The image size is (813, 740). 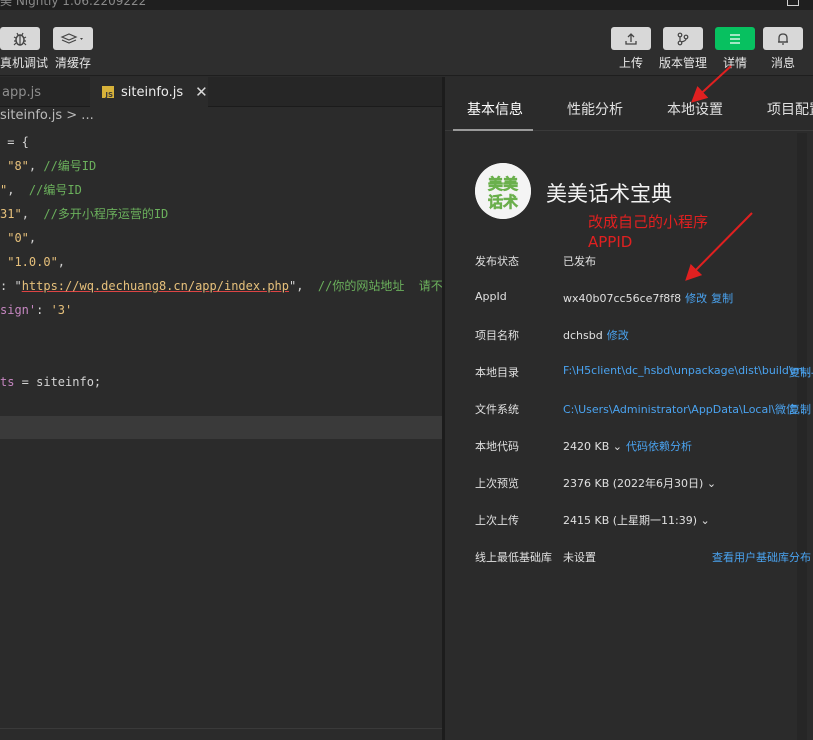 What do you see at coordinates (155, 286) in the screenshot?
I see `code-token: https://wq.dechuang8.cn/app/index.php` at bounding box center [155, 286].